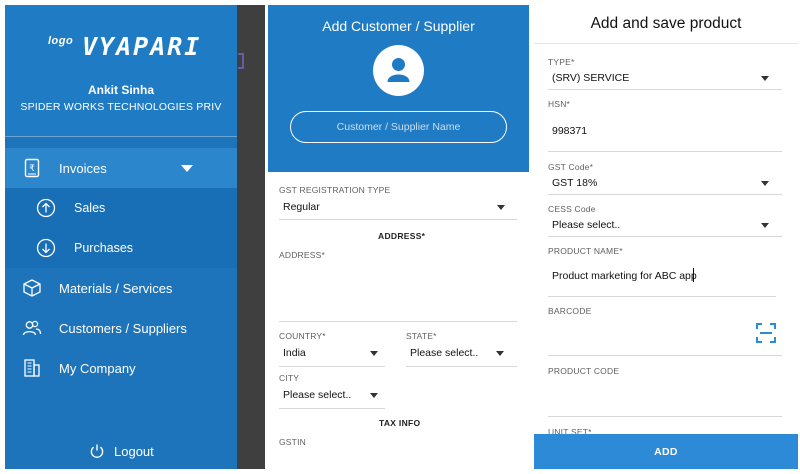  I want to click on hsn-label: HSN*, so click(559, 104).